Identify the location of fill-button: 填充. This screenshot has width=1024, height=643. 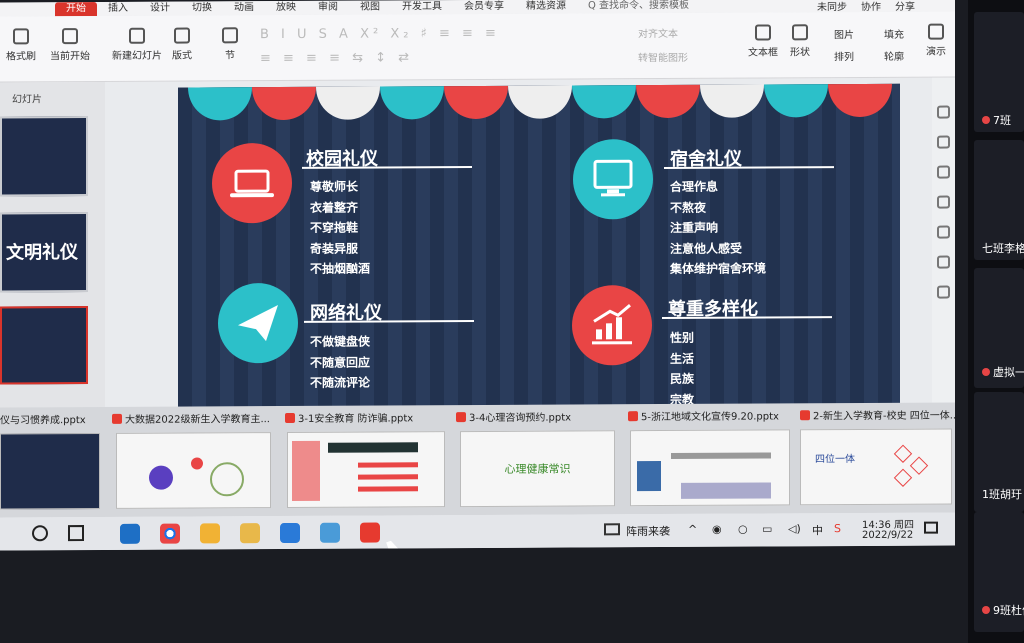
(894, 33).